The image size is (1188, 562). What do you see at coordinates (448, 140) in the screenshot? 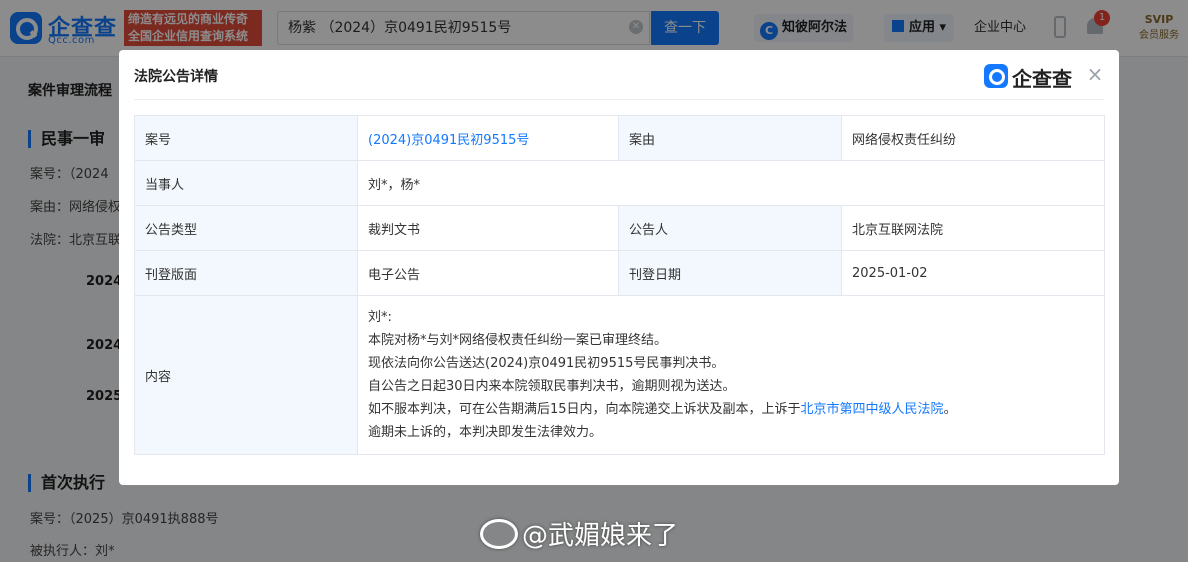
I see `case-no-value: (2024)京0491民初9515号` at bounding box center [448, 140].